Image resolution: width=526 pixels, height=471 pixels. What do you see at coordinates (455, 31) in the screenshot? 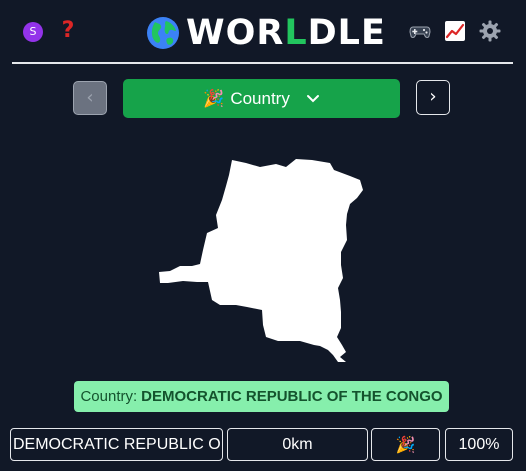
I see `stats-icon` at bounding box center [455, 31].